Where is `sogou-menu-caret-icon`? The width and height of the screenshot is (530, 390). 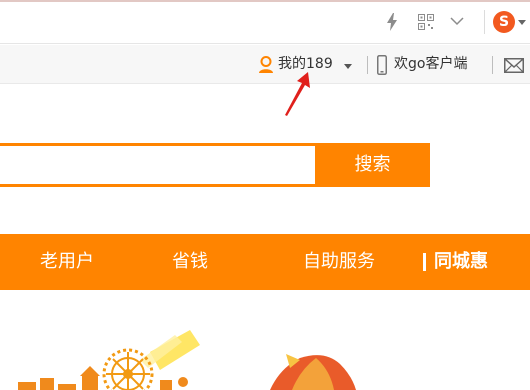
sogou-menu-caret-icon is located at coordinates (522, 22).